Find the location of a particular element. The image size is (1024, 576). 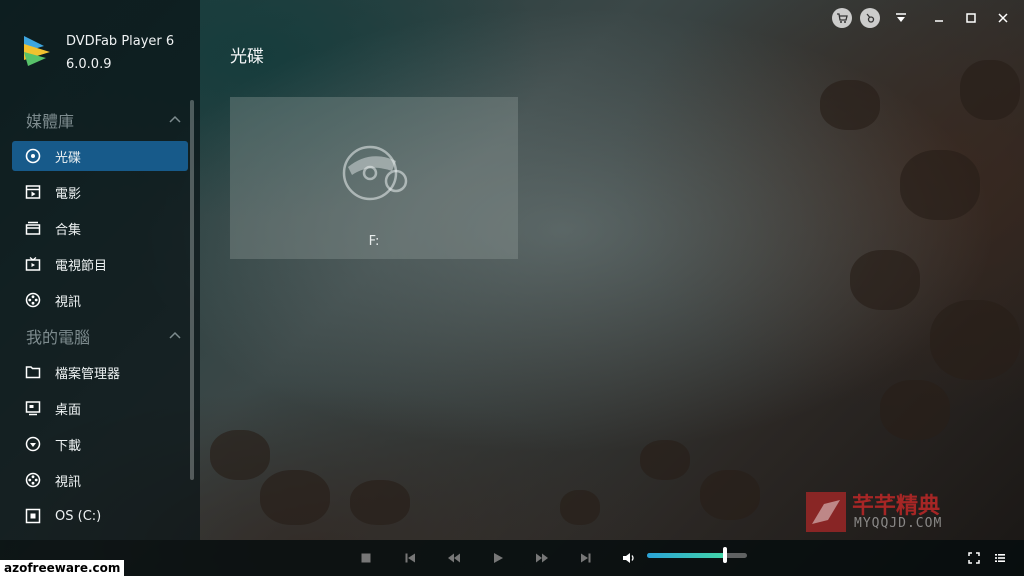

cart-icon is located at coordinates (842, 18).